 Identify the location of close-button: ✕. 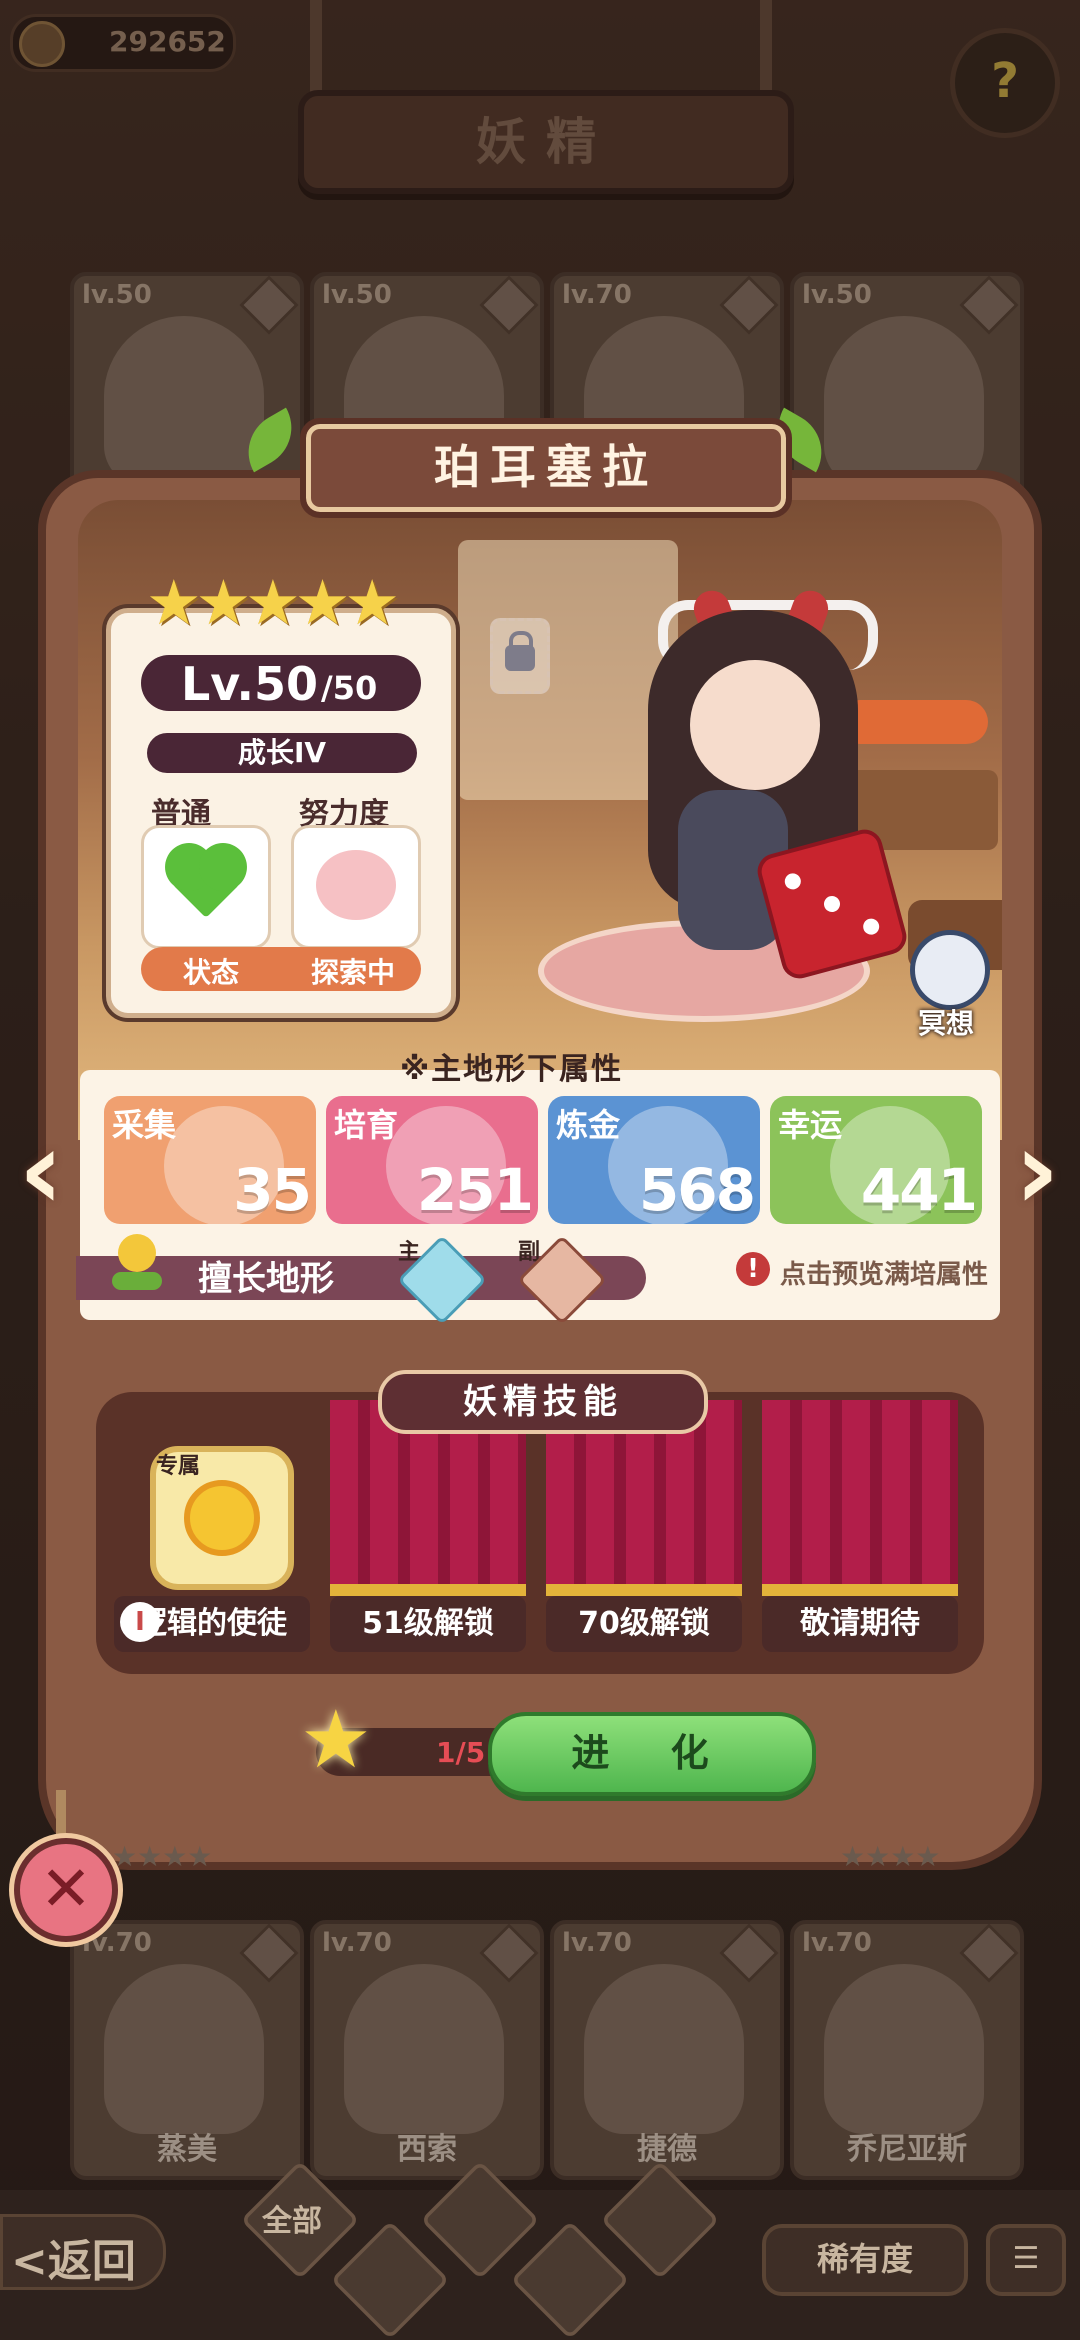
(66, 1890).